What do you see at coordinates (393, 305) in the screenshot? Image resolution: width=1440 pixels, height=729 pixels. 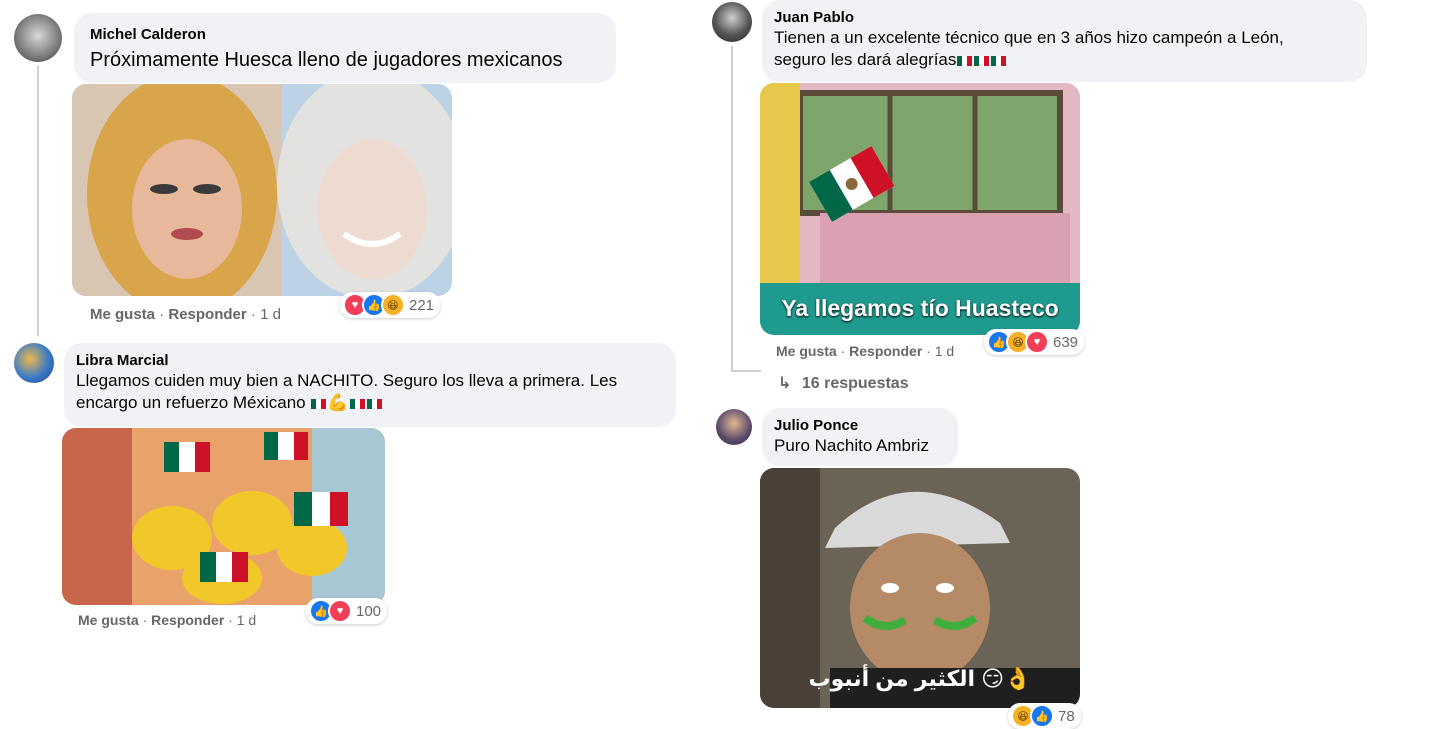 I see `haha-icon: 😆` at bounding box center [393, 305].